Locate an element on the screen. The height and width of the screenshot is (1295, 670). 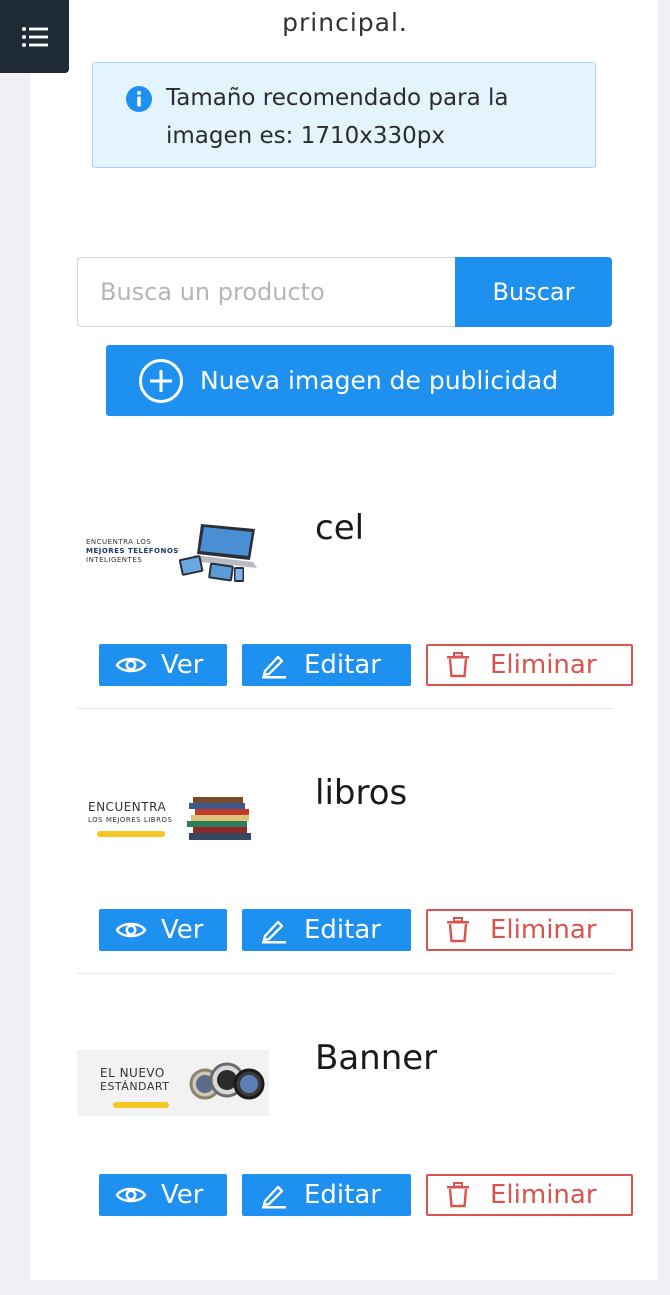
watches-image is located at coordinates (227, 1081).